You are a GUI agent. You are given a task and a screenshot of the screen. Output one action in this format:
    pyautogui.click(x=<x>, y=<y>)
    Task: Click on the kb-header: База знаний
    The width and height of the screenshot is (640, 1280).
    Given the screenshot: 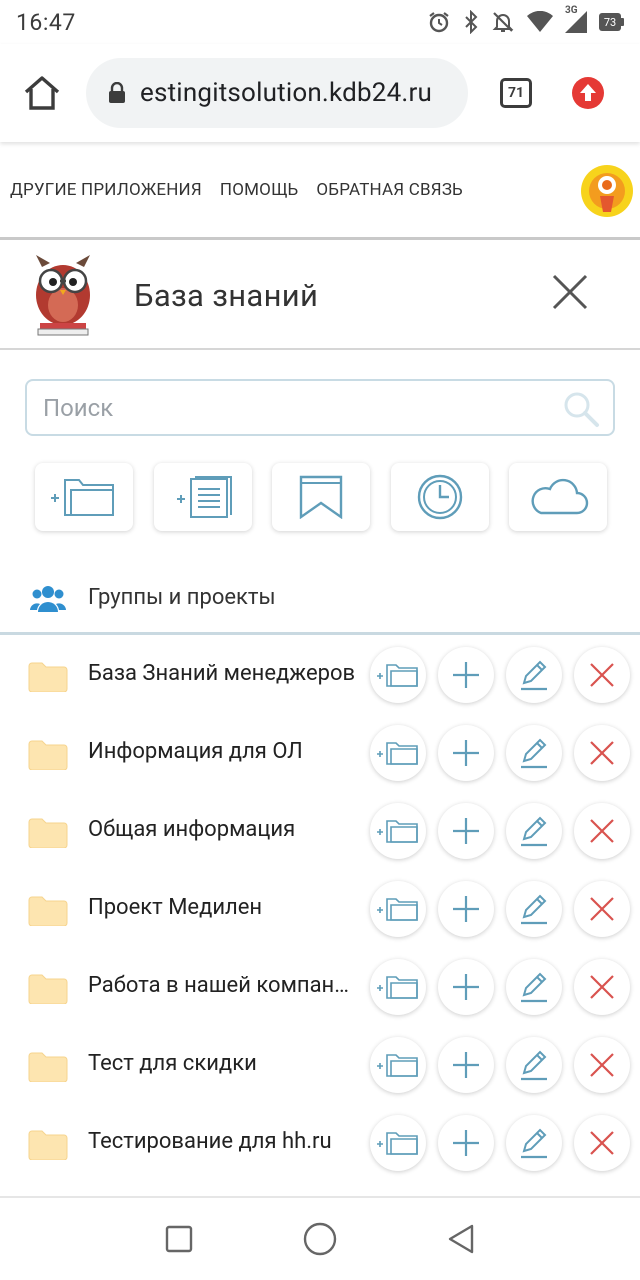 What is the action you would take?
    pyautogui.click(x=320, y=296)
    